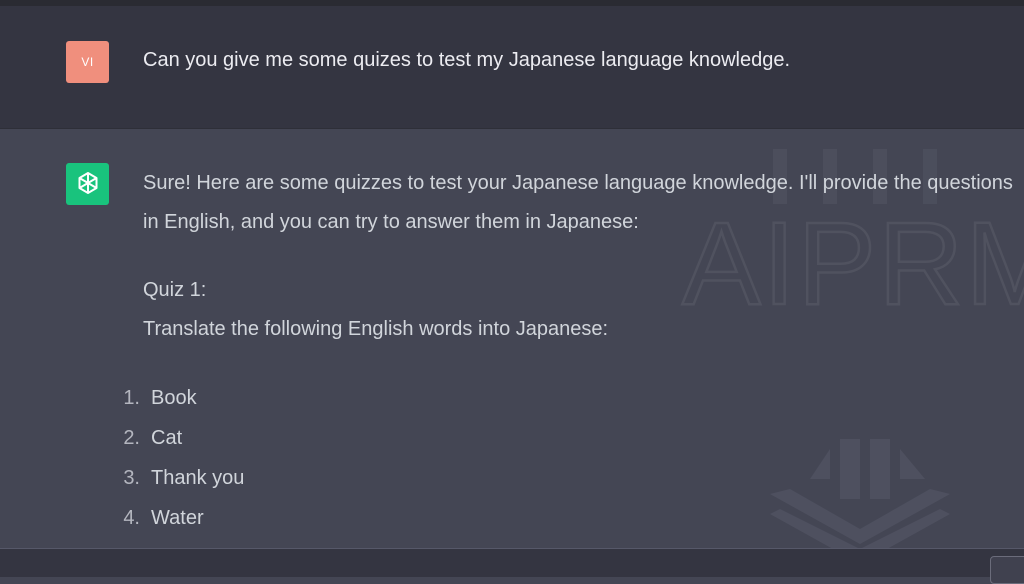 This screenshot has width=1024, height=584. What do you see at coordinates (131, 478) in the screenshot?
I see `list-item-number: 3.` at bounding box center [131, 478].